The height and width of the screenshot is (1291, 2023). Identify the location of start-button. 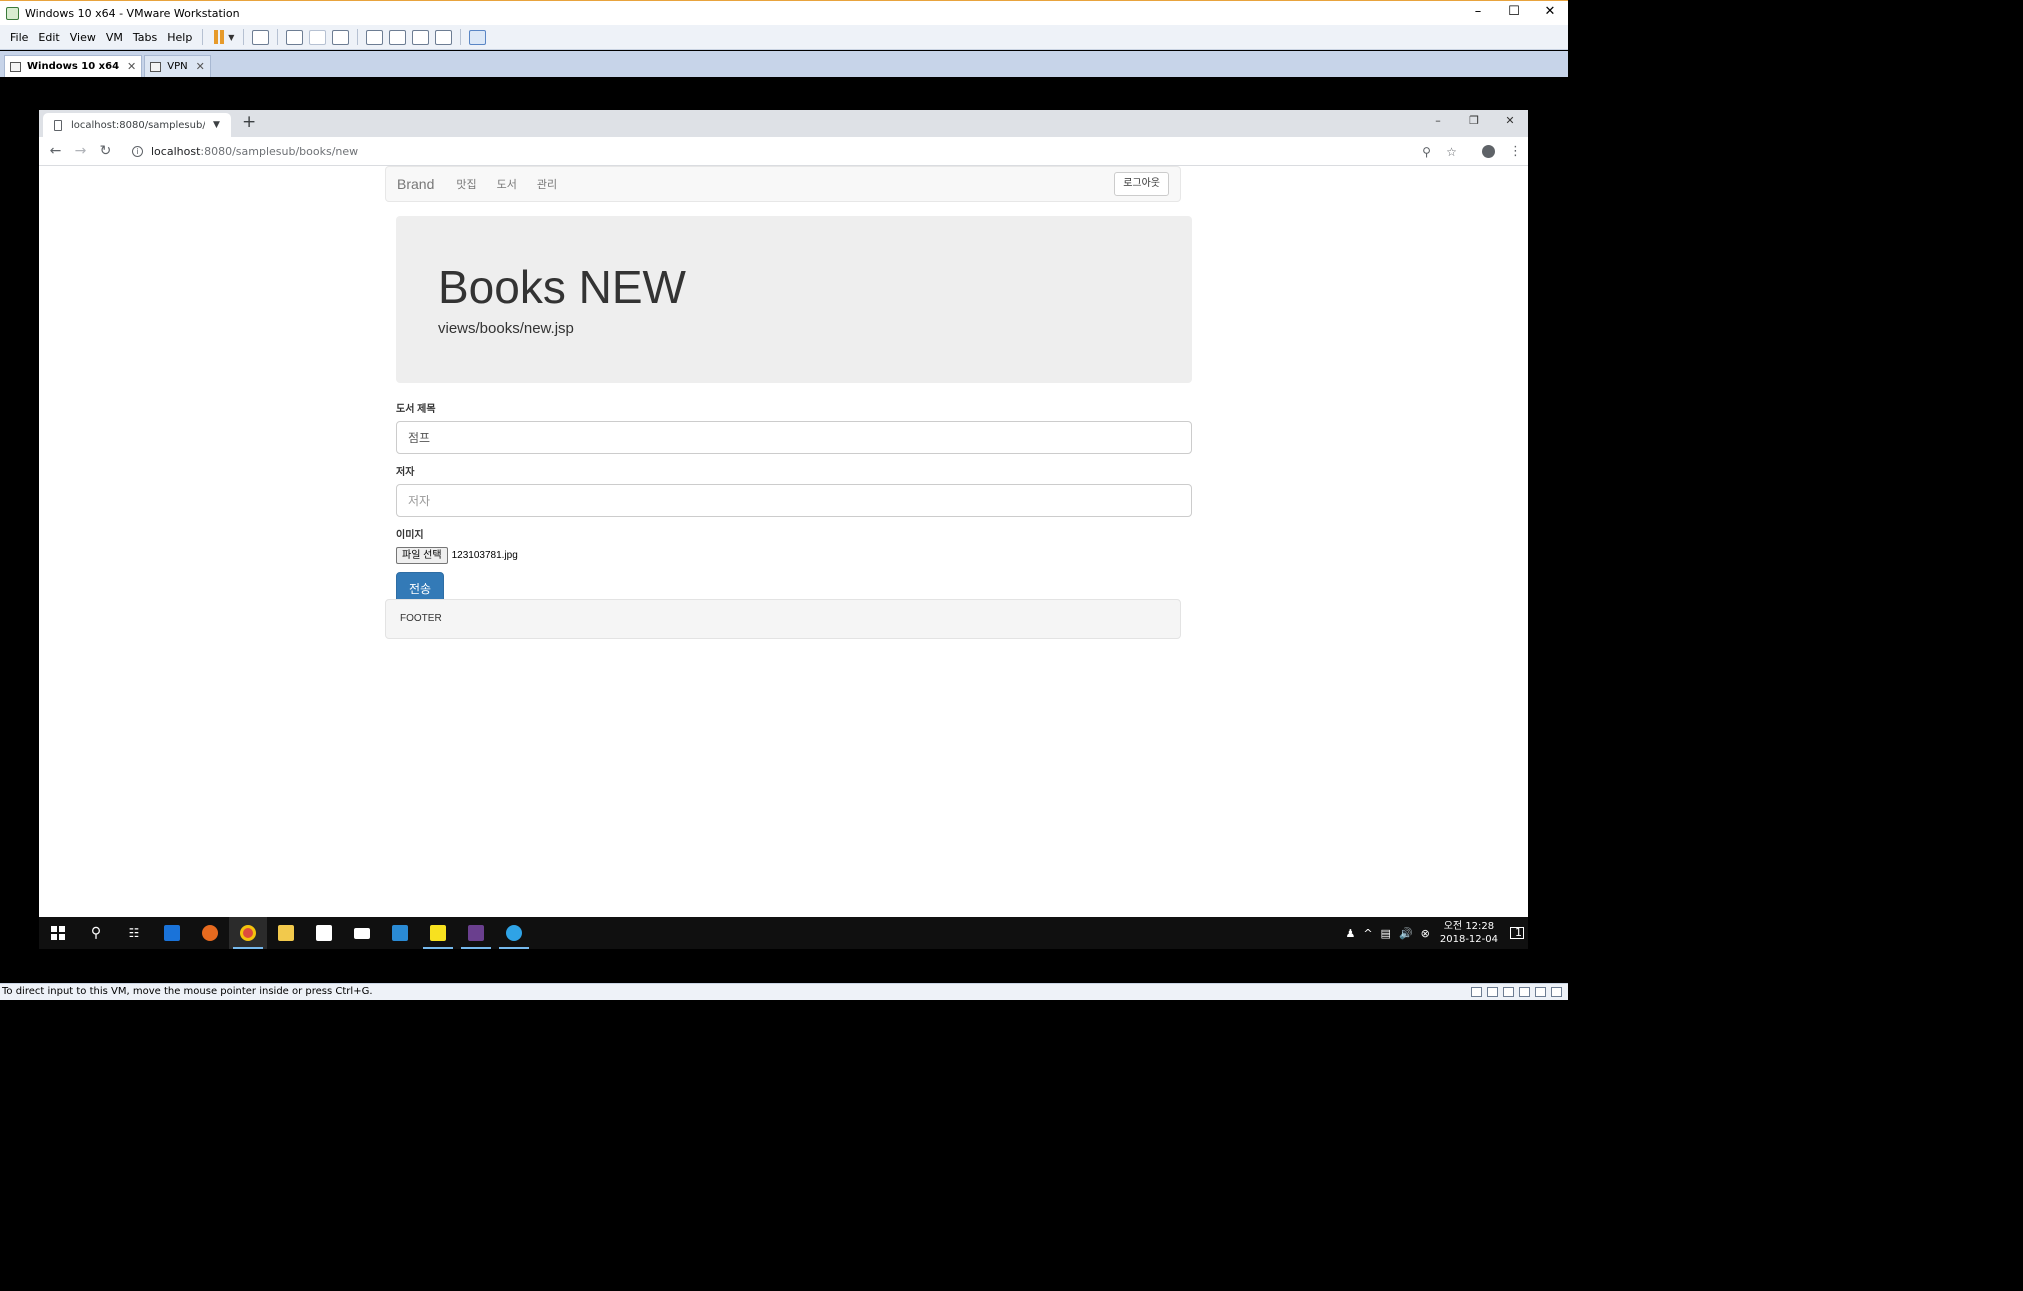
(58, 933).